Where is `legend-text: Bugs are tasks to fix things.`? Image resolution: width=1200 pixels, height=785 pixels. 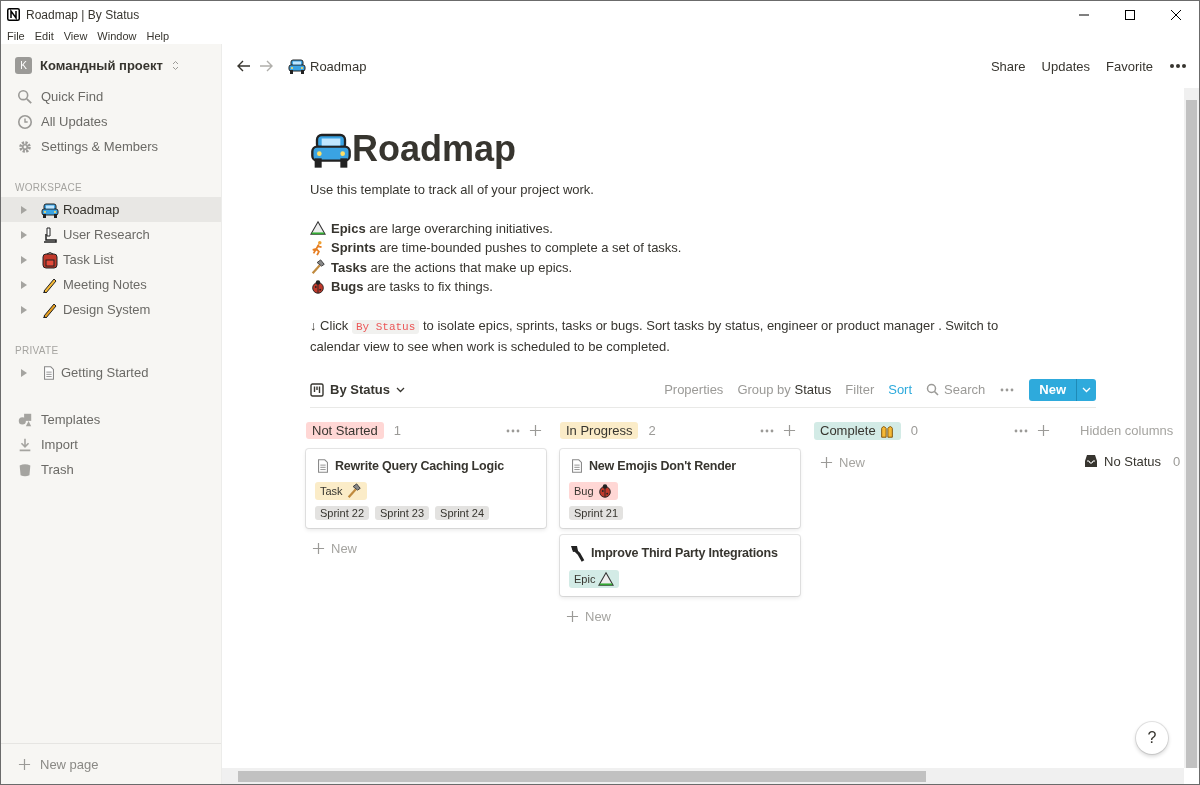 legend-text: Bugs are tasks to fix things. is located at coordinates (412, 287).